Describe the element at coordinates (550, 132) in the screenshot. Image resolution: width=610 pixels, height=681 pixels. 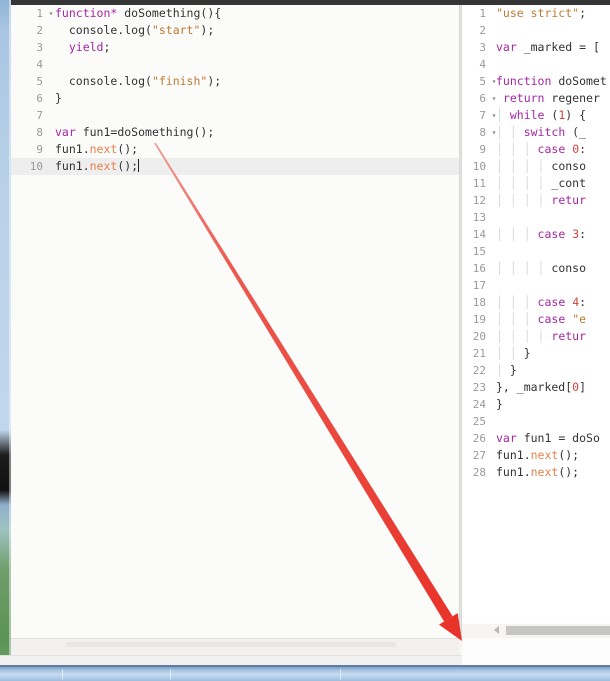
I see `compiled-line-text: │ │ switch (_` at that location.